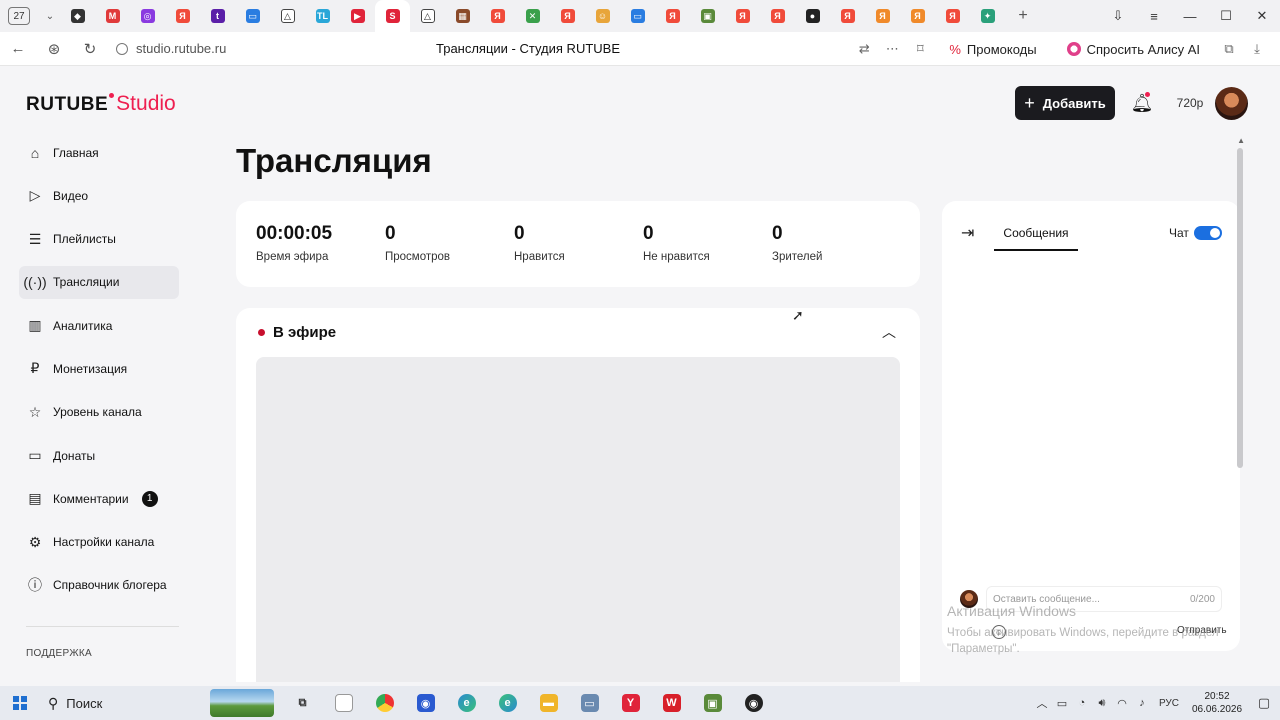 This screenshot has width=1280, height=720. What do you see at coordinates (35, 455) in the screenshot?
I see `wallet-icon: ▭` at bounding box center [35, 455].